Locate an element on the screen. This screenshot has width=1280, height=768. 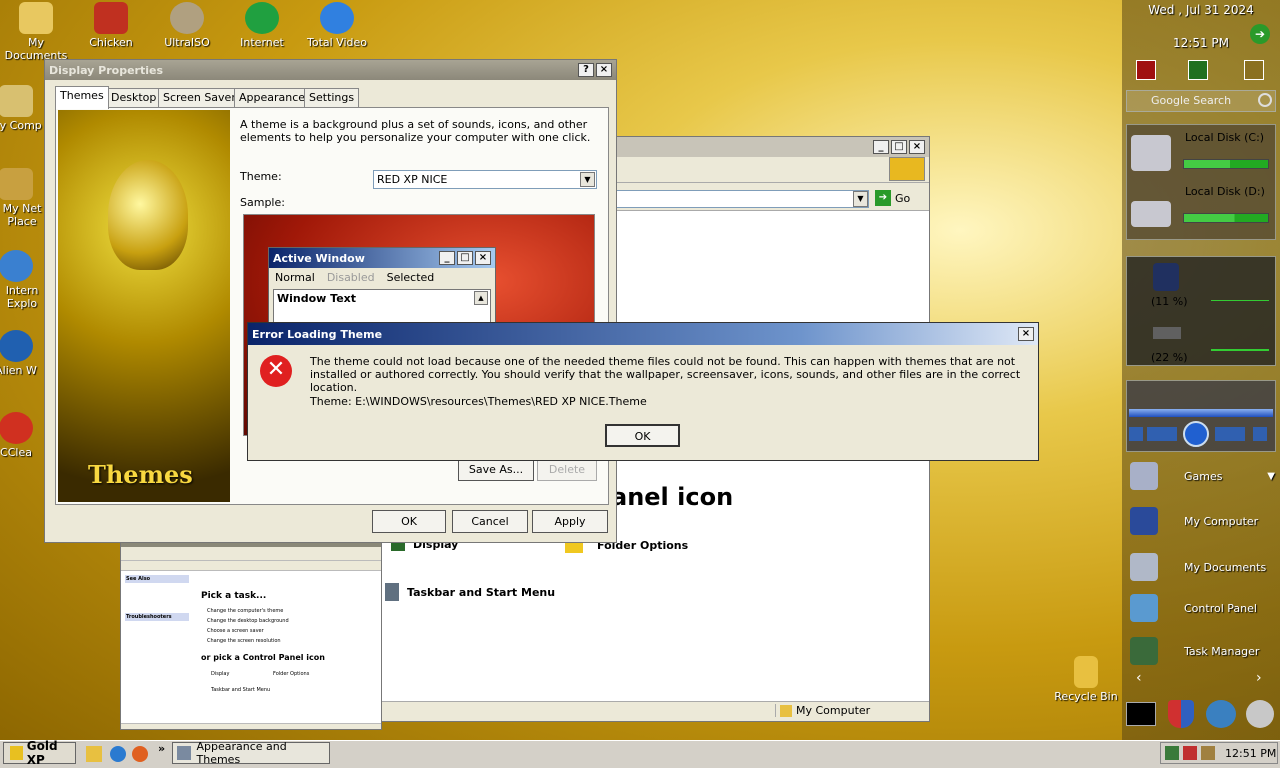
games-icon is located at coordinates (1144, 476).